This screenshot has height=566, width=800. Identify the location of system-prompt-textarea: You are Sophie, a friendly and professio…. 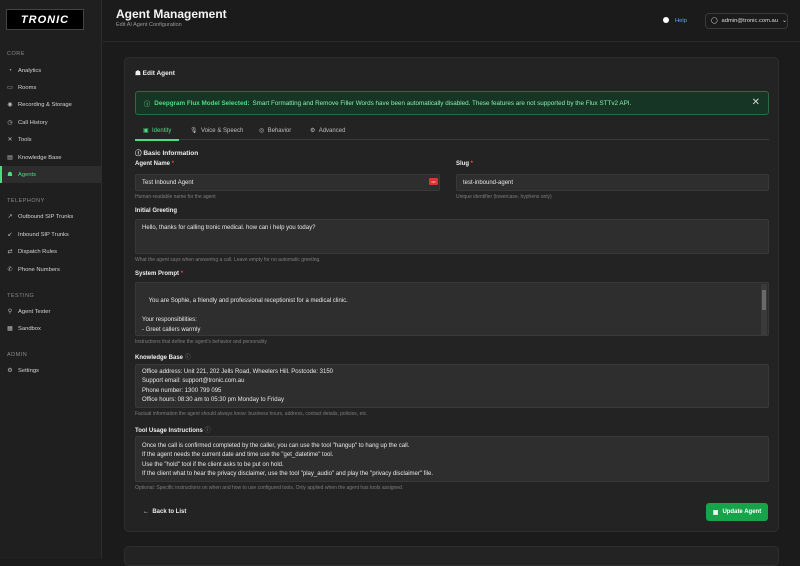
(452, 309).